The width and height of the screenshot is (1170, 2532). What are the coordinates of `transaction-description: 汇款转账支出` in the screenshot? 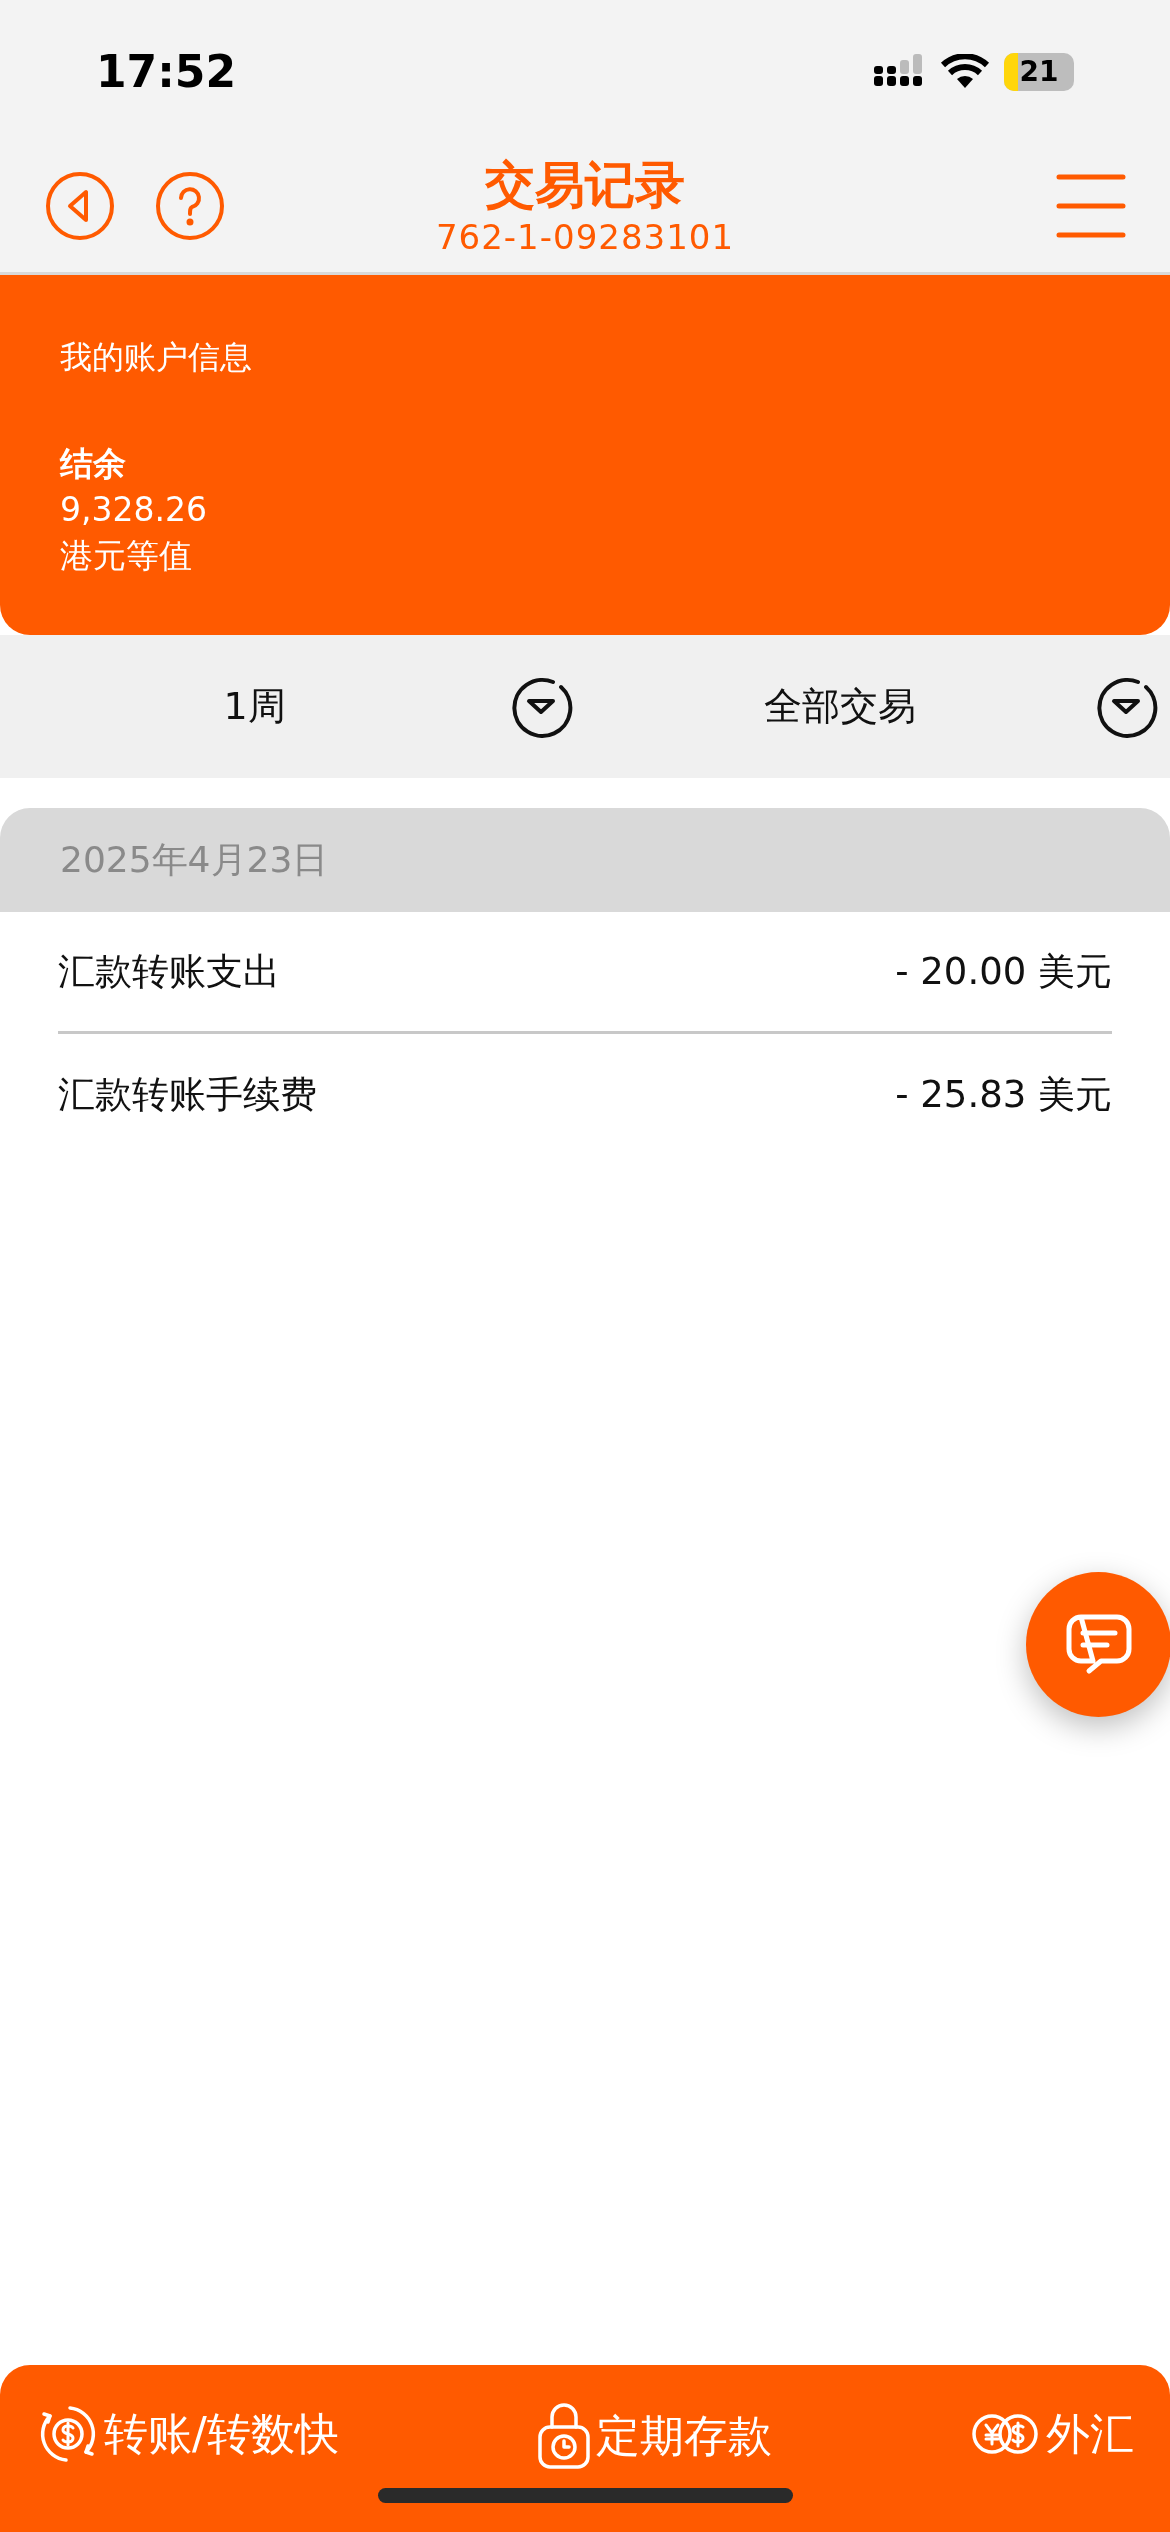 It's located at (169, 971).